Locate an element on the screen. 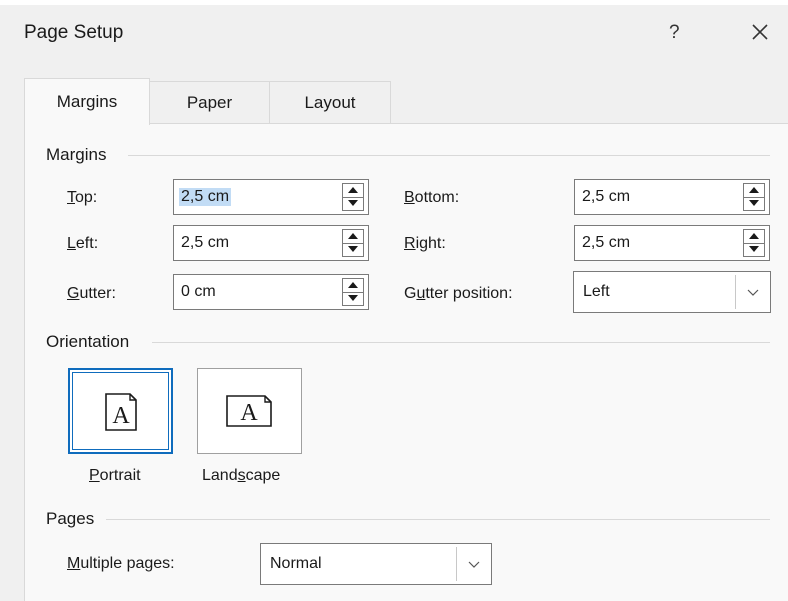 The height and width of the screenshot is (601, 788). tab-paper: Paper is located at coordinates (209, 102).